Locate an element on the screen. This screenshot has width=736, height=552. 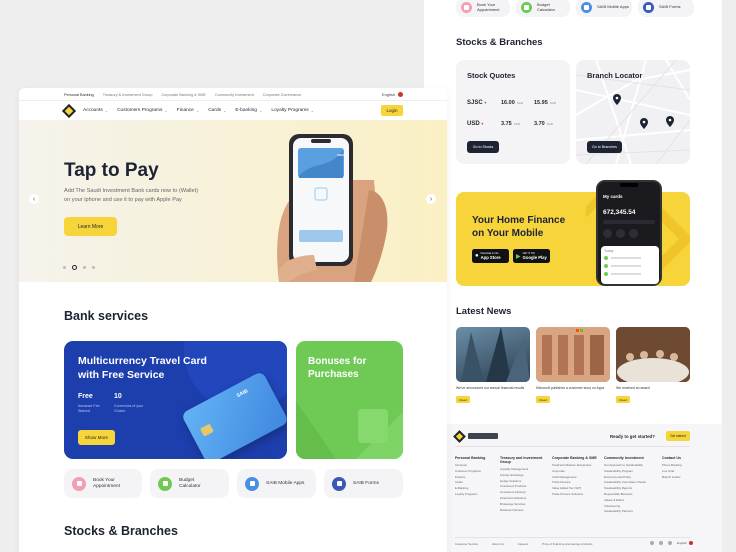
quote-value: 15.95 SAR is located at coordinates (545, 103).